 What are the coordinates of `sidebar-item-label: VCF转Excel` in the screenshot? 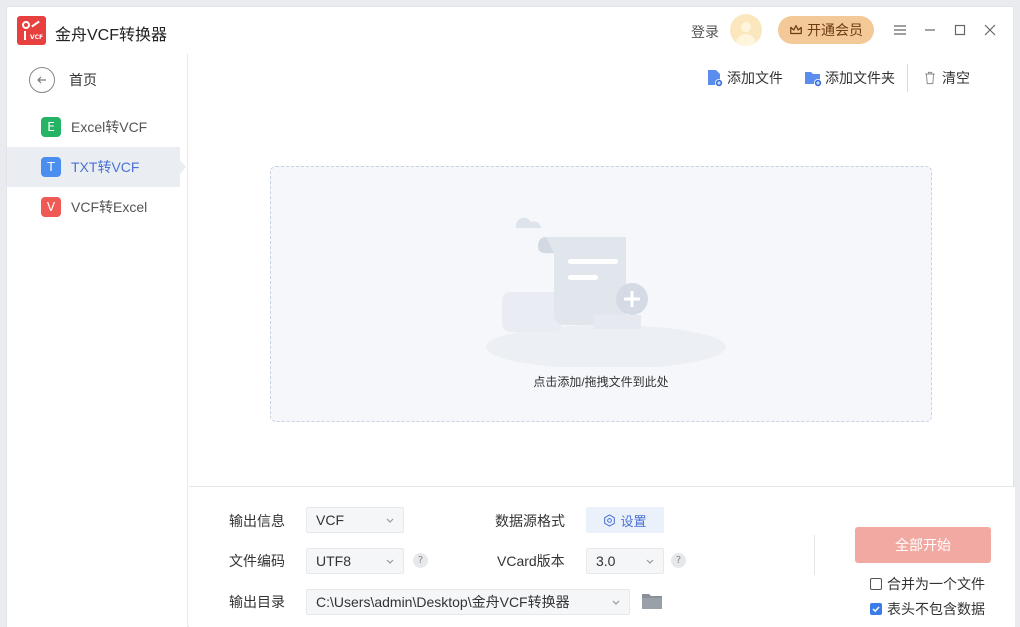 It's located at (109, 207).